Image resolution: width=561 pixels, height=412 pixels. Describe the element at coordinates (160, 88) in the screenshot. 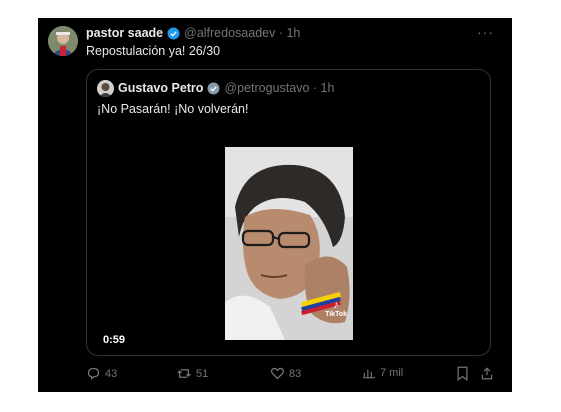

I see `quoted-author-name: Gustavo Petro` at that location.